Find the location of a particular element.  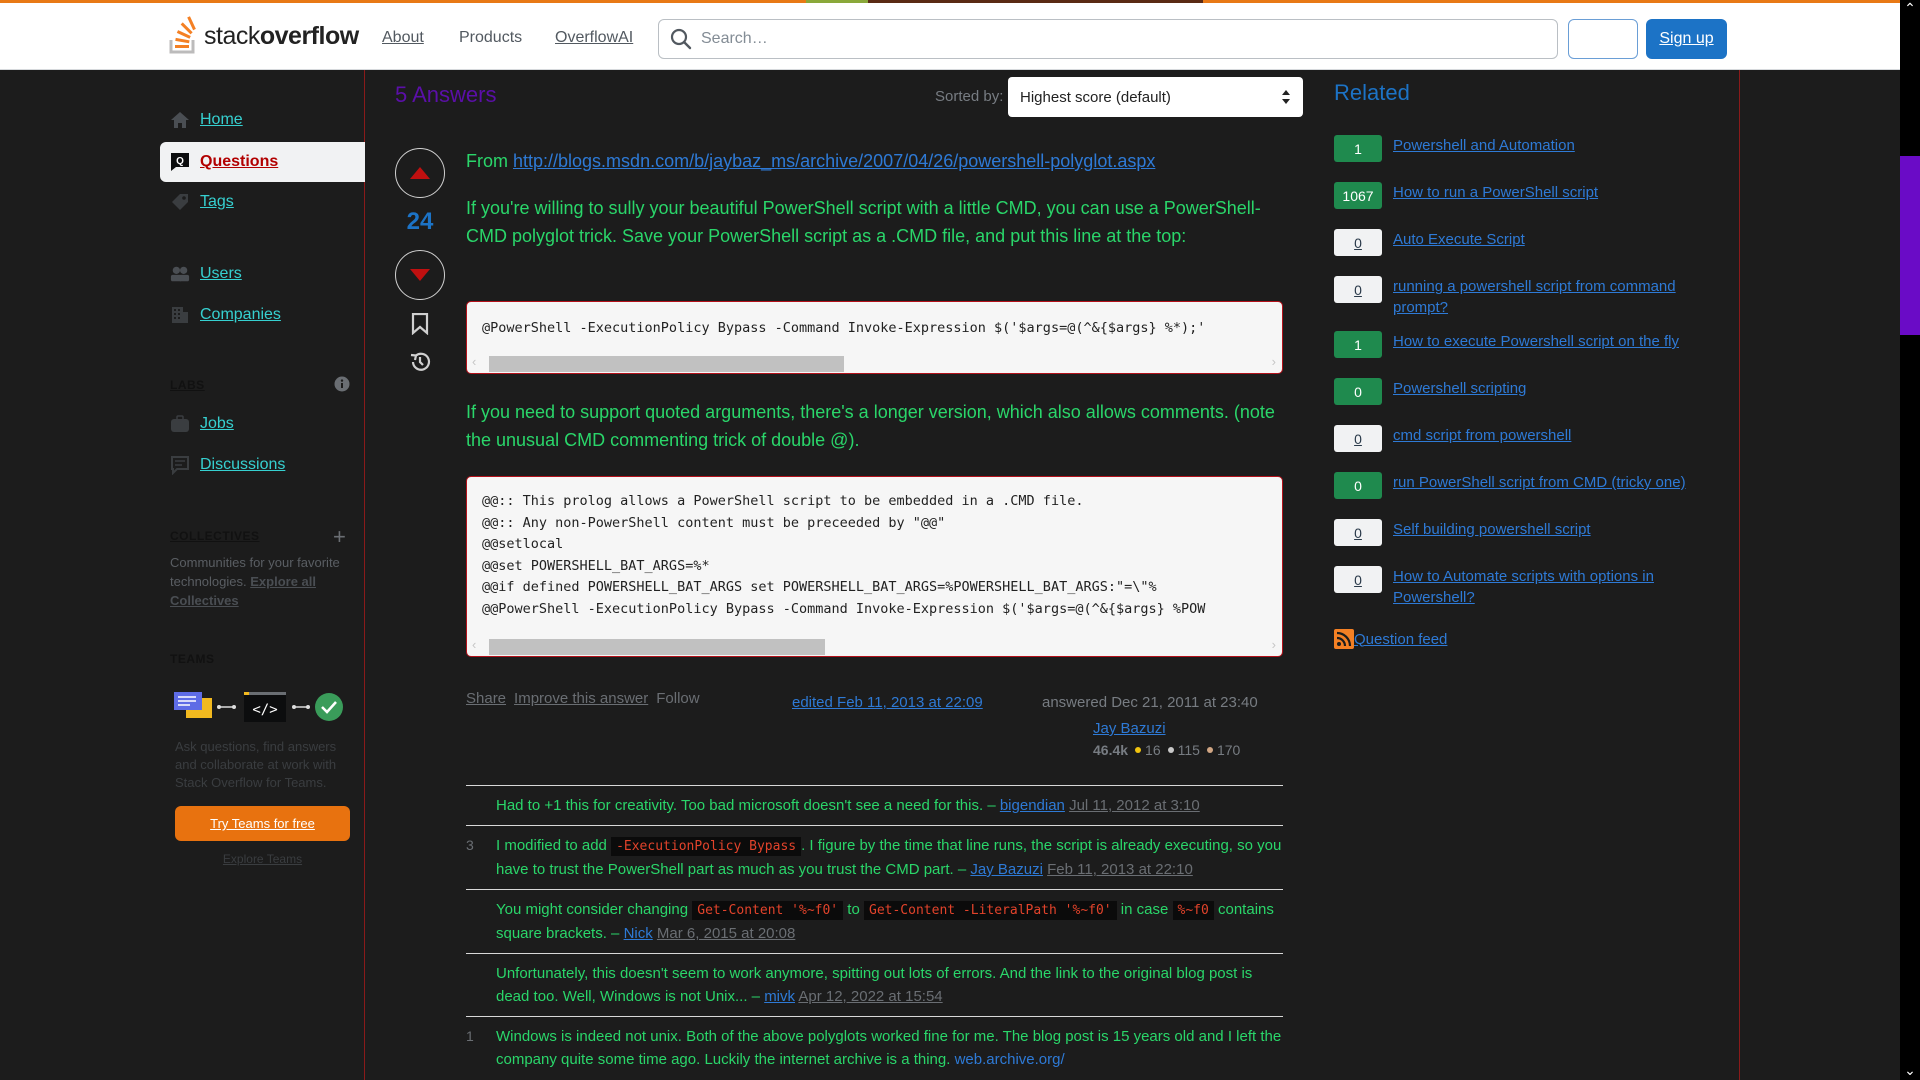

bookmark-icon is located at coordinates (420, 324).